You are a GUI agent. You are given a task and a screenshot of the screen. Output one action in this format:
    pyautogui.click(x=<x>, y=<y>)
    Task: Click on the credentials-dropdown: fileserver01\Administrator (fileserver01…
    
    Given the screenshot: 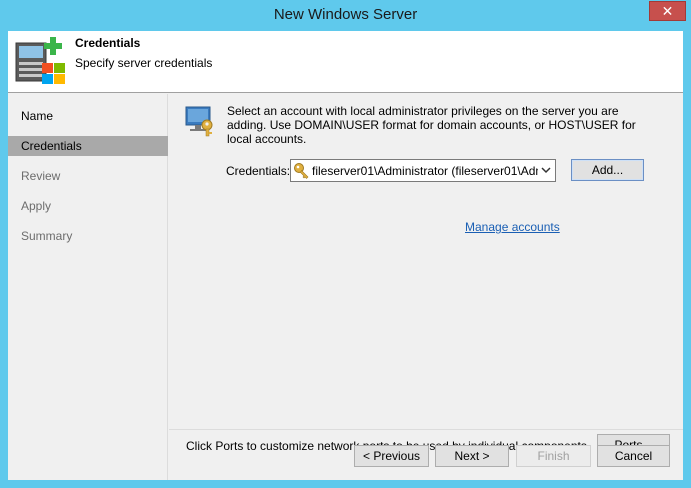 What is the action you would take?
    pyautogui.click(x=423, y=170)
    